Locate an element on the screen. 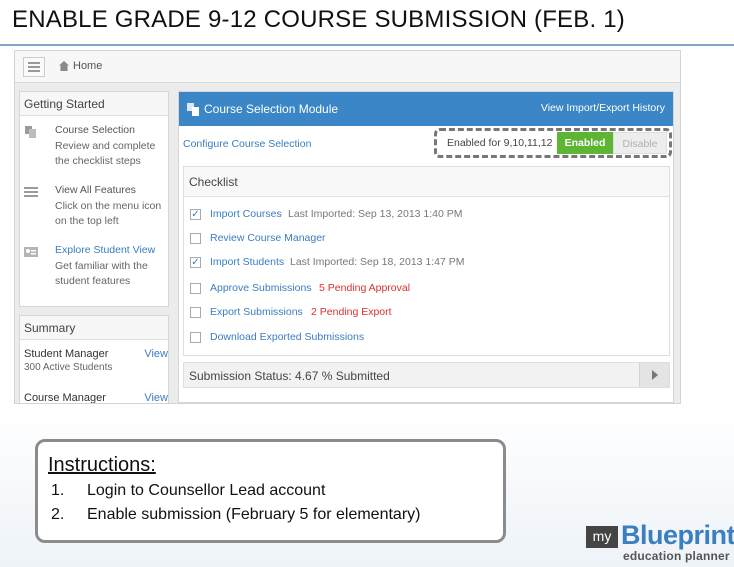  import-export-history-link: View Import/Export History is located at coordinates (603, 108).